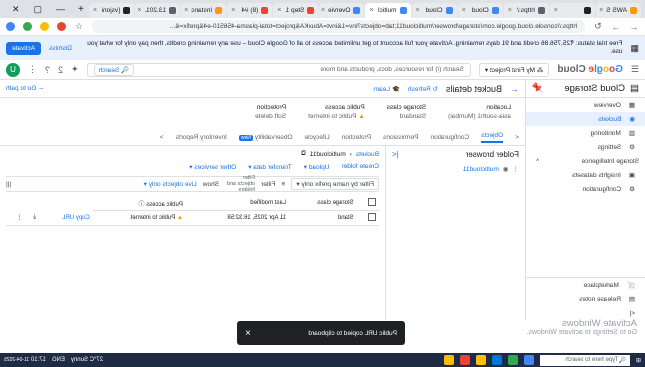  I want to click on toast-close-button: ×, so click(248, 333).